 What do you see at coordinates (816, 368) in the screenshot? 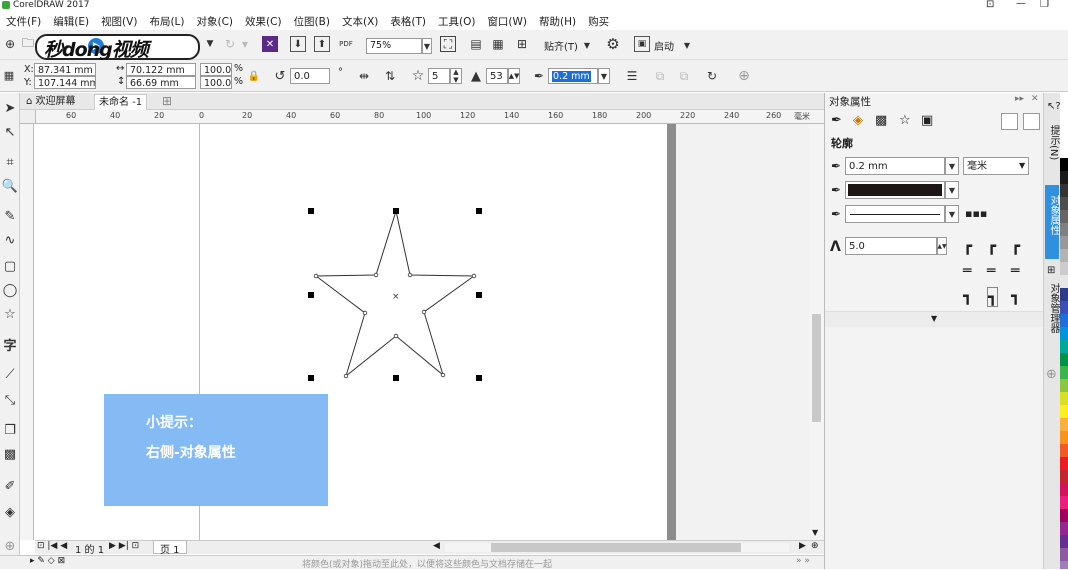
I see `scroll-thumb` at bounding box center [816, 368].